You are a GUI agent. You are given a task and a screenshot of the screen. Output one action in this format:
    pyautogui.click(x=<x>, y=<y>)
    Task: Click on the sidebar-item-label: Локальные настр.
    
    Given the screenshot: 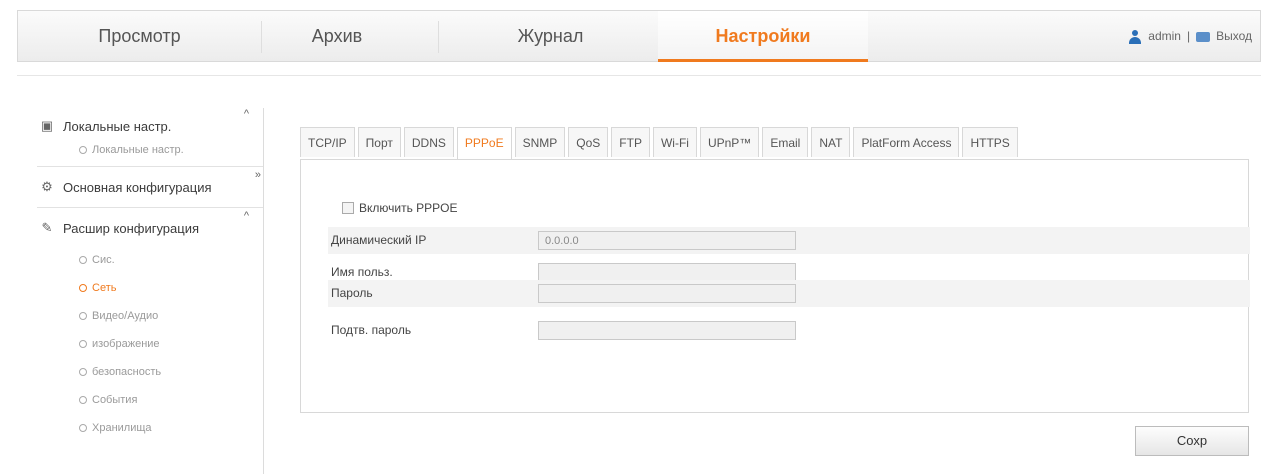 What is the action you would take?
    pyautogui.click(x=138, y=150)
    